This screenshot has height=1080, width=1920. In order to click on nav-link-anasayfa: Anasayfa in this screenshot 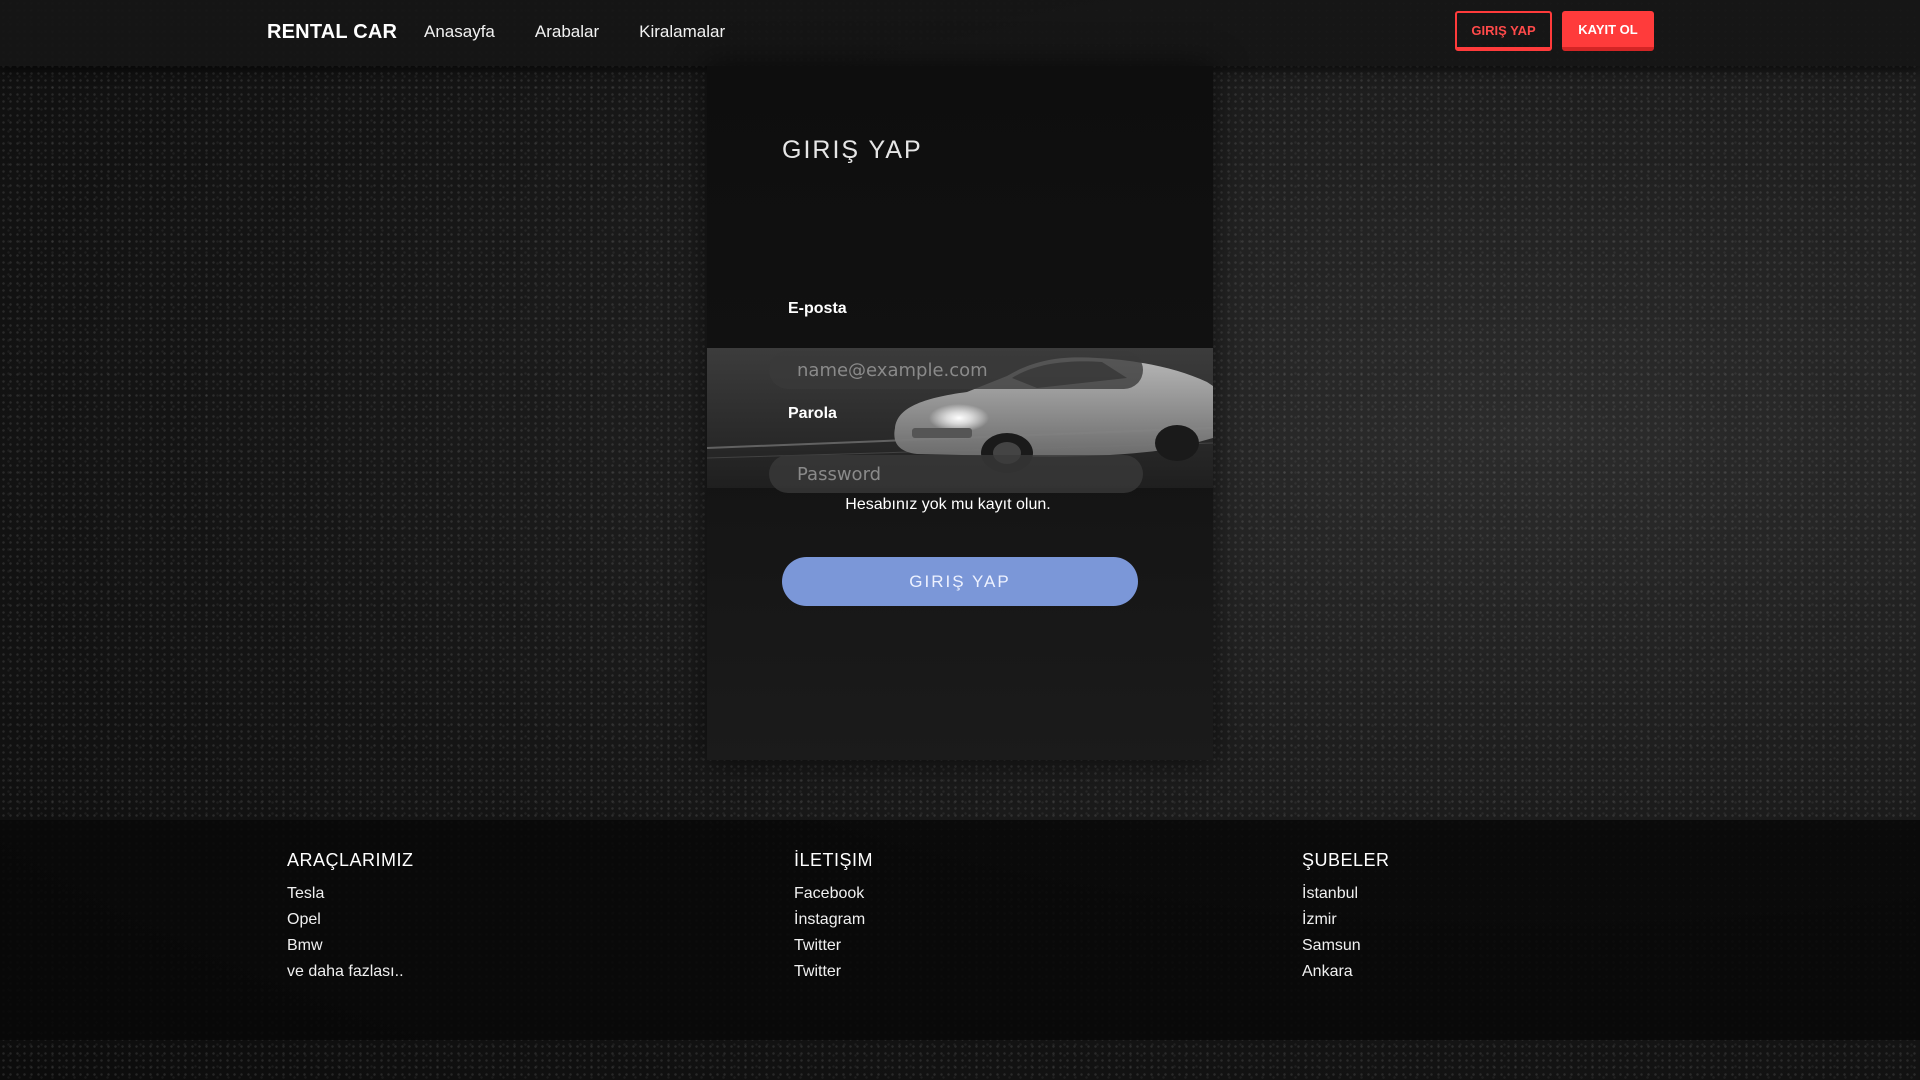, I will do `click(459, 32)`.